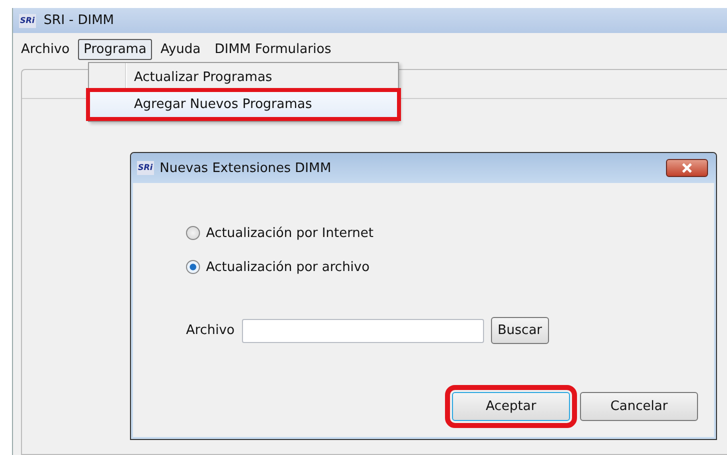 Image resolution: width=727 pixels, height=455 pixels. I want to click on window-title: SRI - DIMM, so click(79, 20).